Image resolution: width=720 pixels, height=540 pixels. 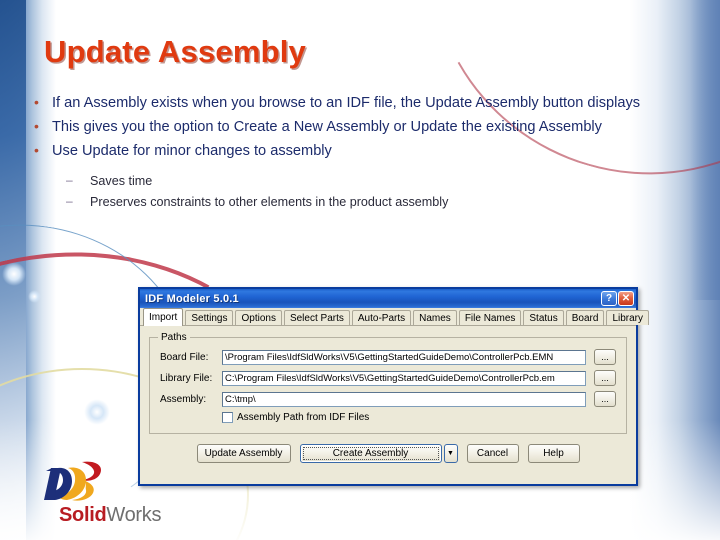 What do you see at coordinates (227, 417) in the screenshot?
I see `assembly-path-checkbox` at bounding box center [227, 417].